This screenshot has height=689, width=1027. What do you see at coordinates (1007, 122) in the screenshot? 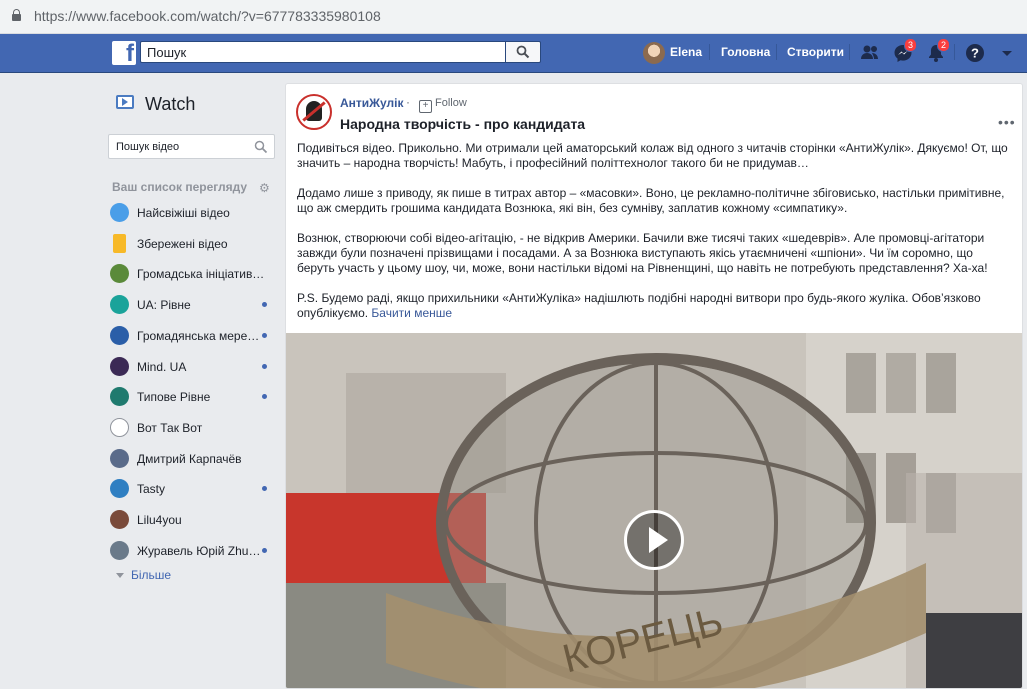
I see `more-options-icon: •••` at bounding box center [1007, 122].